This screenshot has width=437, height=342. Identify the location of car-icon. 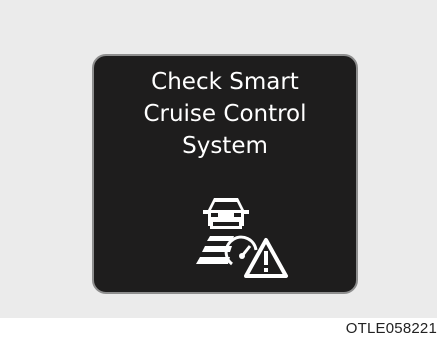
(226, 213).